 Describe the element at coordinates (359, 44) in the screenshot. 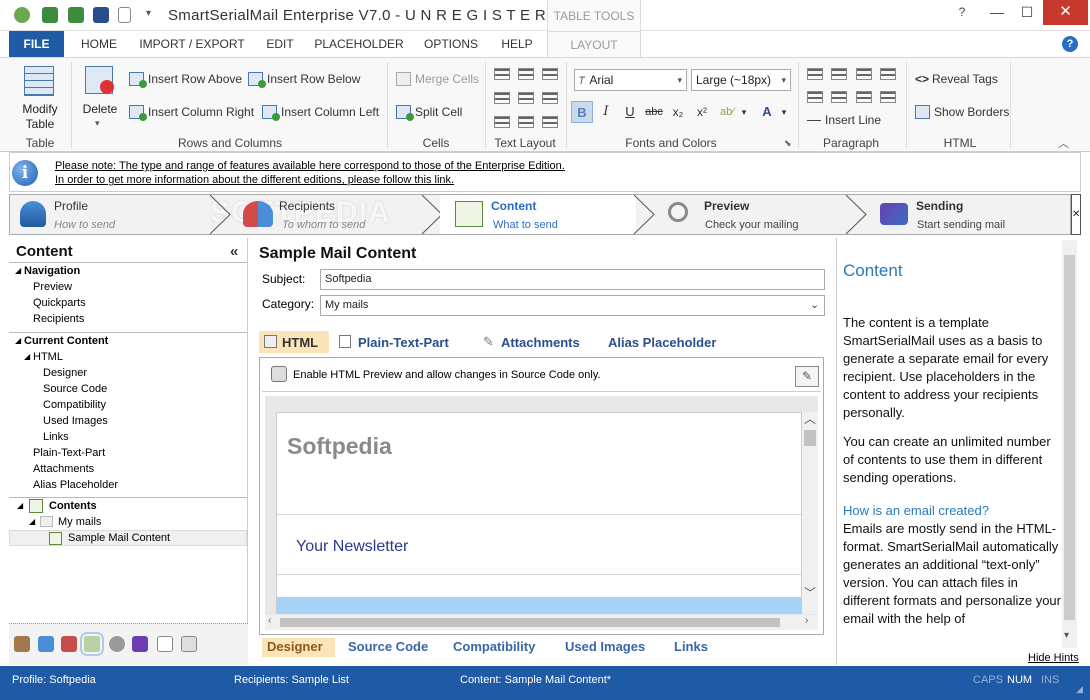

I see `tab-placeholder: PLACEHOLDER` at that location.